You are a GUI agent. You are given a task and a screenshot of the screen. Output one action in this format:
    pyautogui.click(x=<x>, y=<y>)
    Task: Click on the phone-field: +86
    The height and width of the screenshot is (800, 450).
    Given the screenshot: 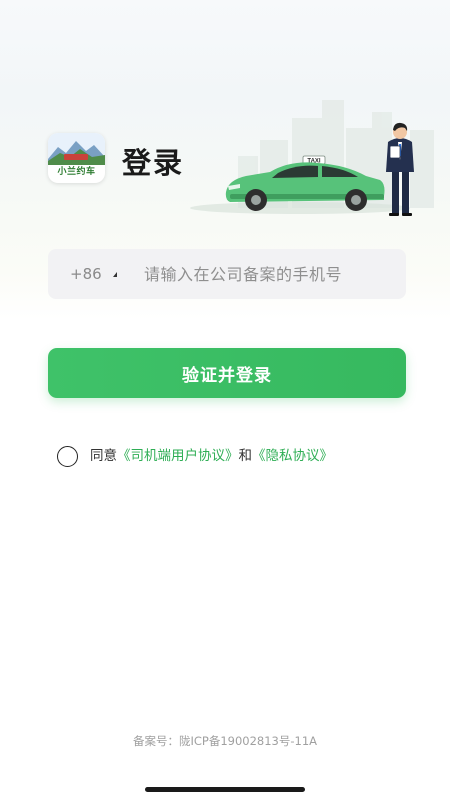 What is the action you would take?
    pyautogui.click(x=227, y=274)
    